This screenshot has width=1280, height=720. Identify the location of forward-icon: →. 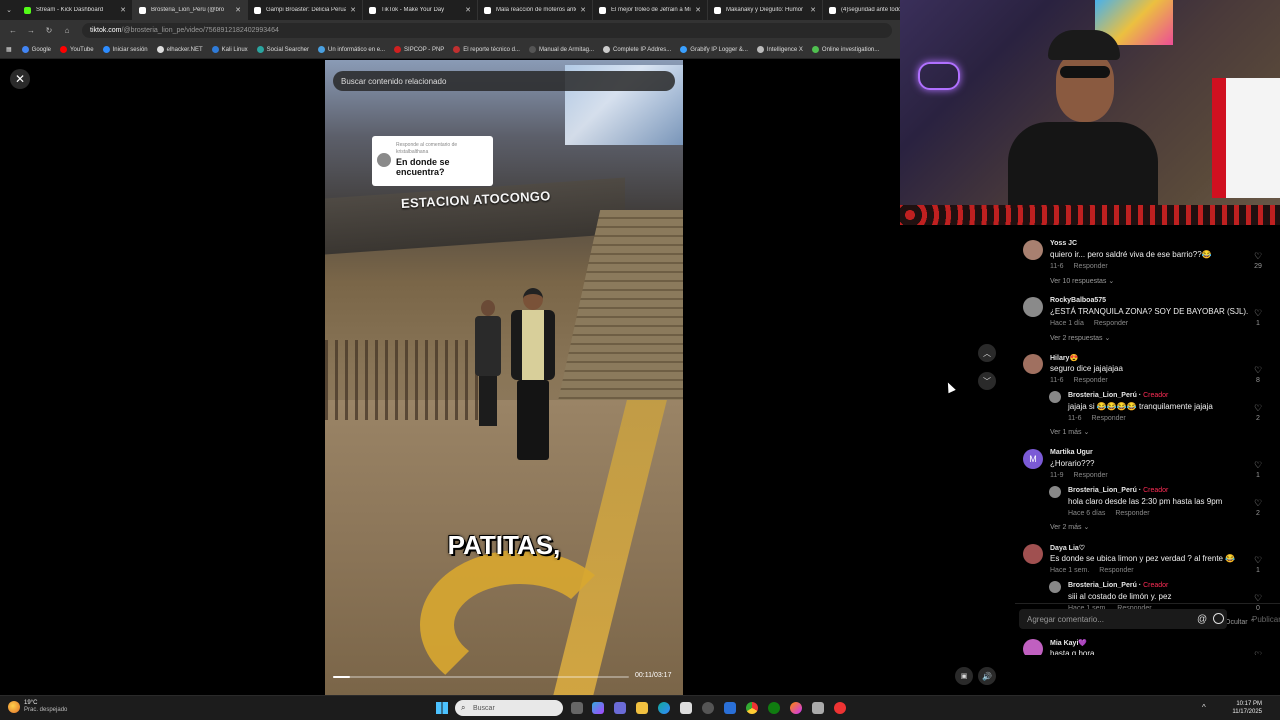
(31, 30).